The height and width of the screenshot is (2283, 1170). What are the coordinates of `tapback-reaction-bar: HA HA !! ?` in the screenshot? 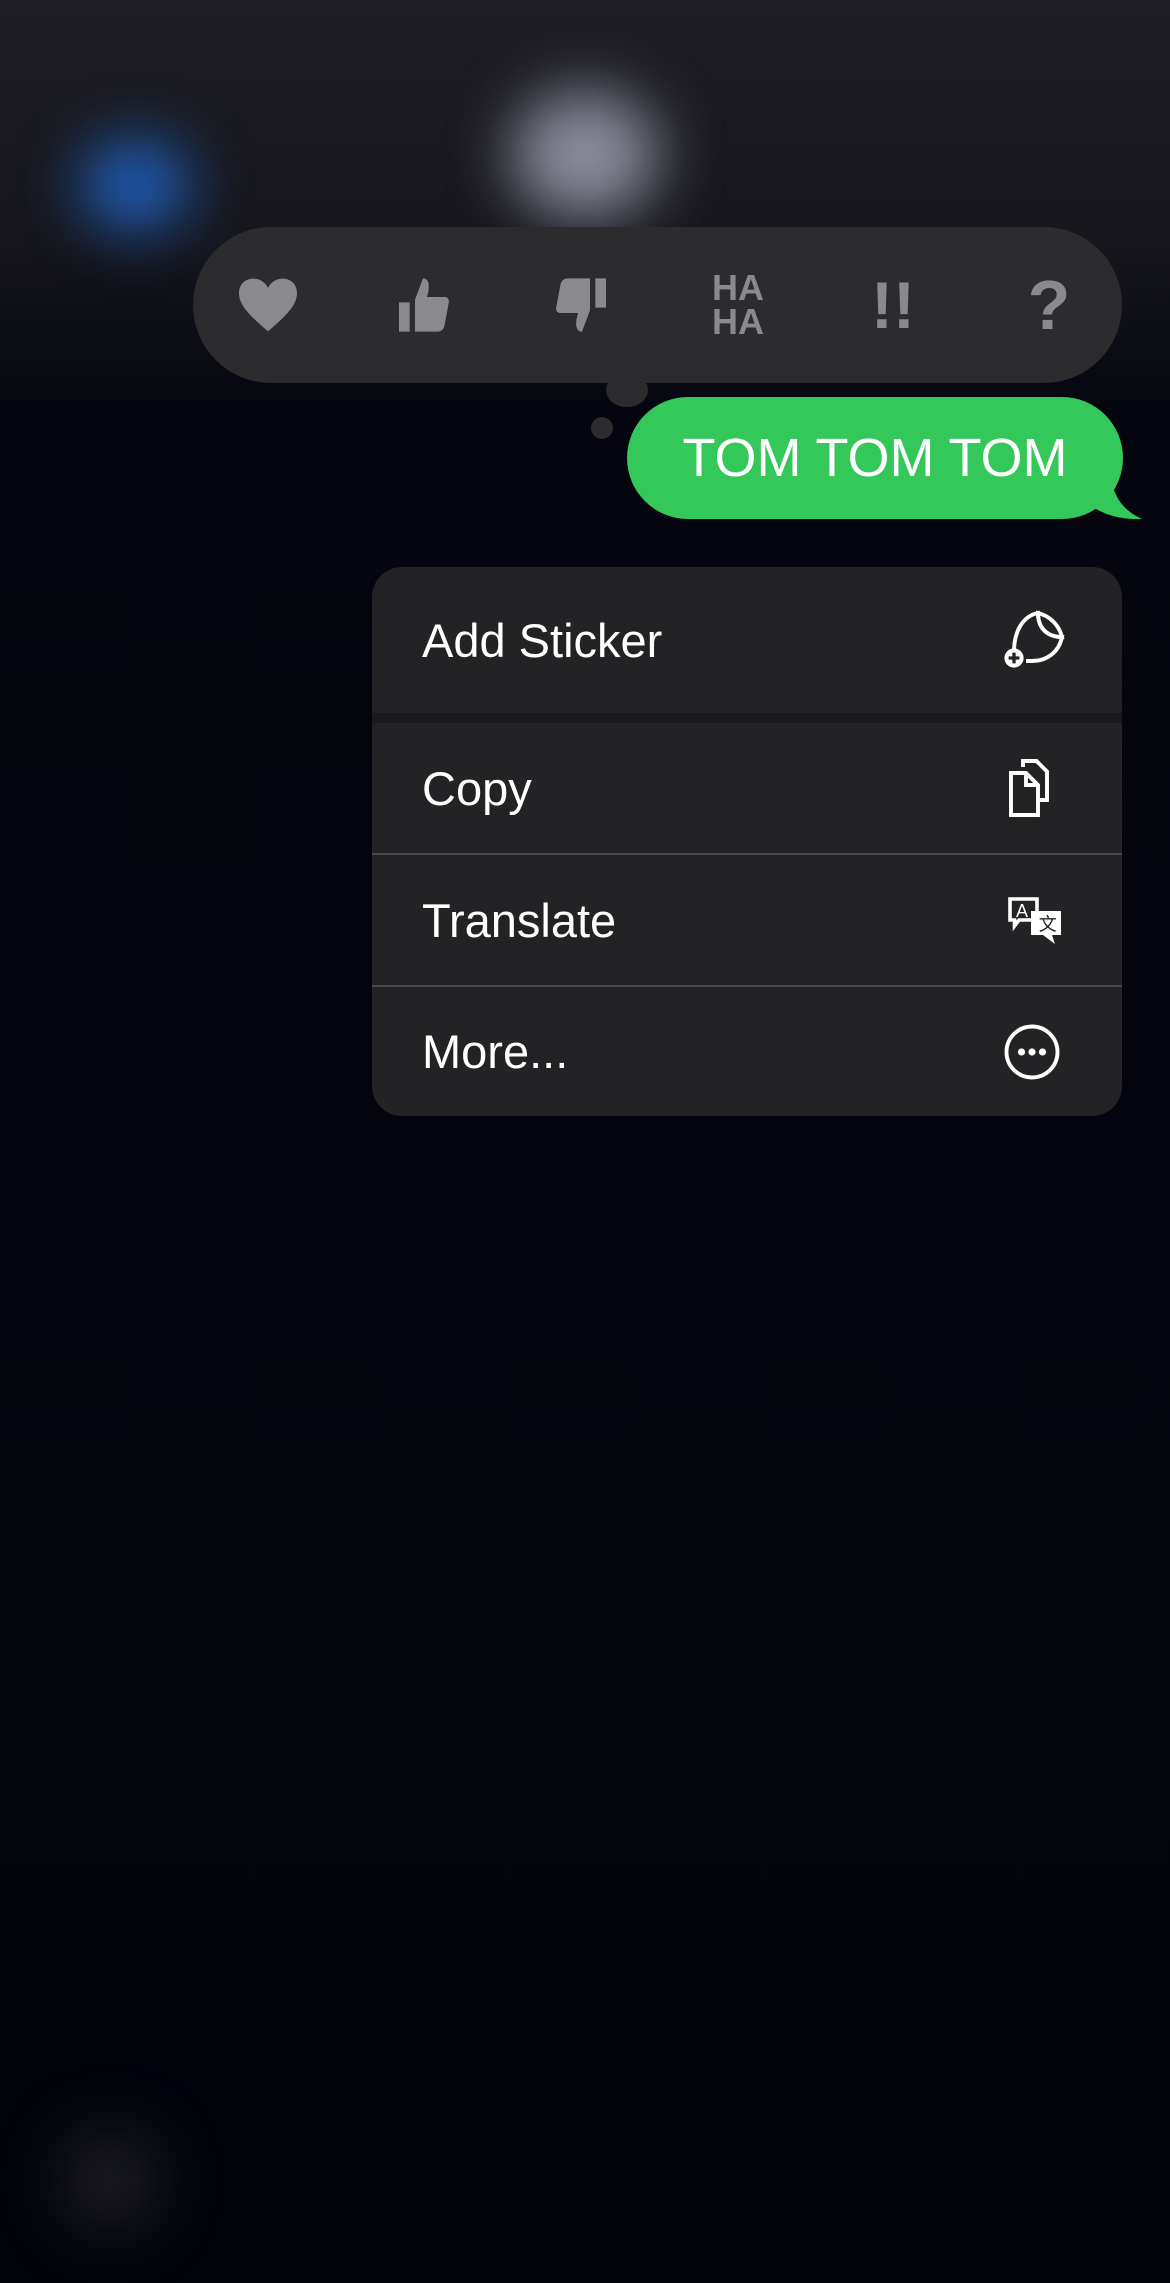 It's located at (657, 305).